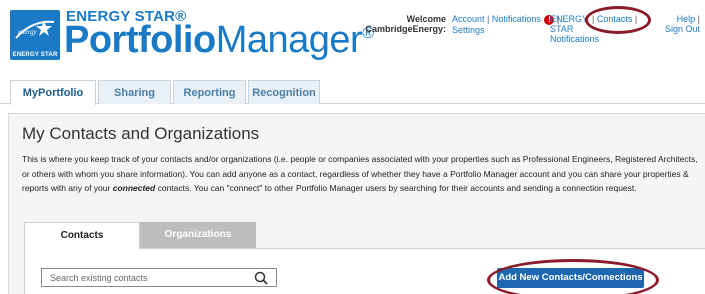 The height and width of the screenshot is (294, 705). What do you see at coordinates (140, 40) in the screenshot?
I see `product-name-bold: Portfolio` at bounding box center [140, 40].